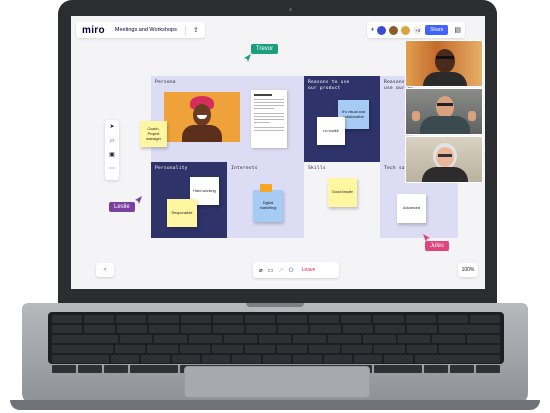 This screenshot has width=550, height=413. What do you see at coordinates (268, 206) in the screenshot?
I see `sticky-note-digital-marketing: Digital marketing` at bounding box center [268, 206].